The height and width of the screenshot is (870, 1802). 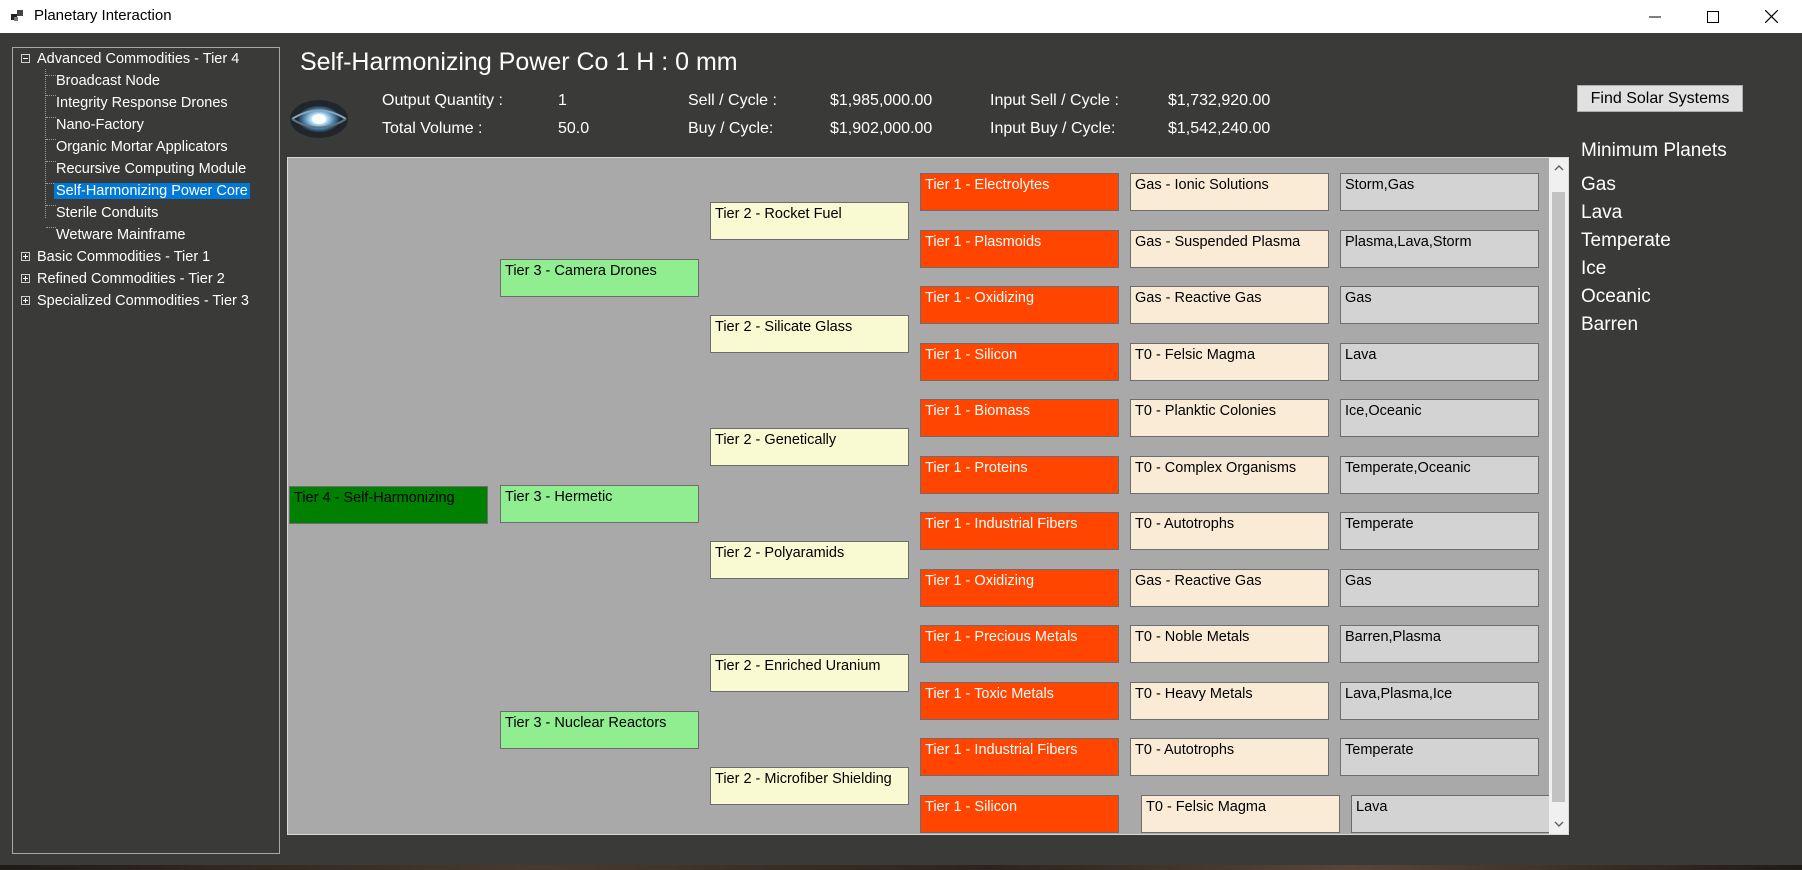 I want to click on planet-node: Lava,Plasma,Ice, so click(x=1439, y=701).